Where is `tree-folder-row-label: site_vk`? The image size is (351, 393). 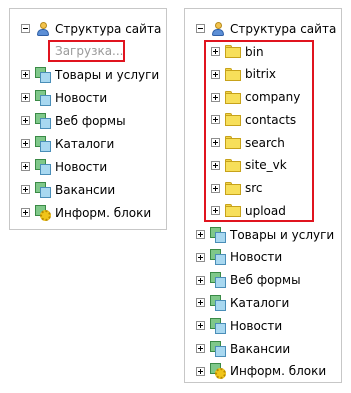 tree-folder-row-label: site_vk is located at coordinates (266, 165).